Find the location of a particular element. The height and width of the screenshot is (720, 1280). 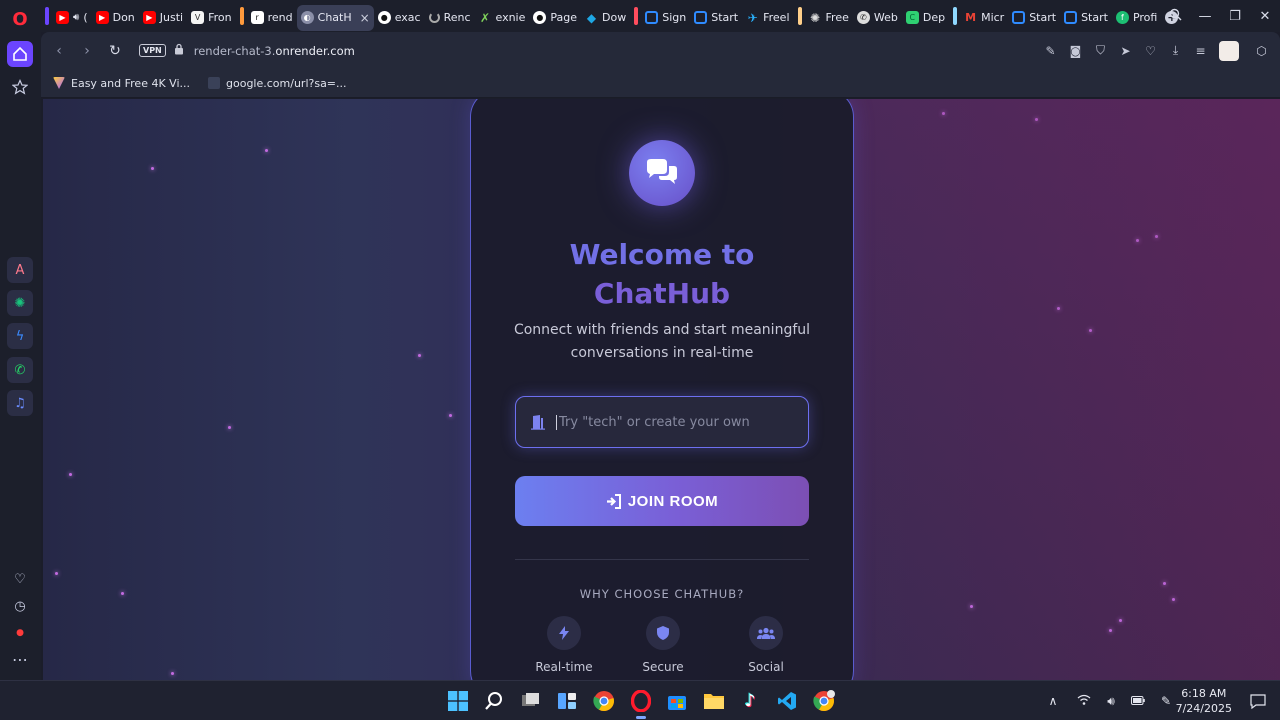

feature-label: Social is located at coordinates (766, 667).